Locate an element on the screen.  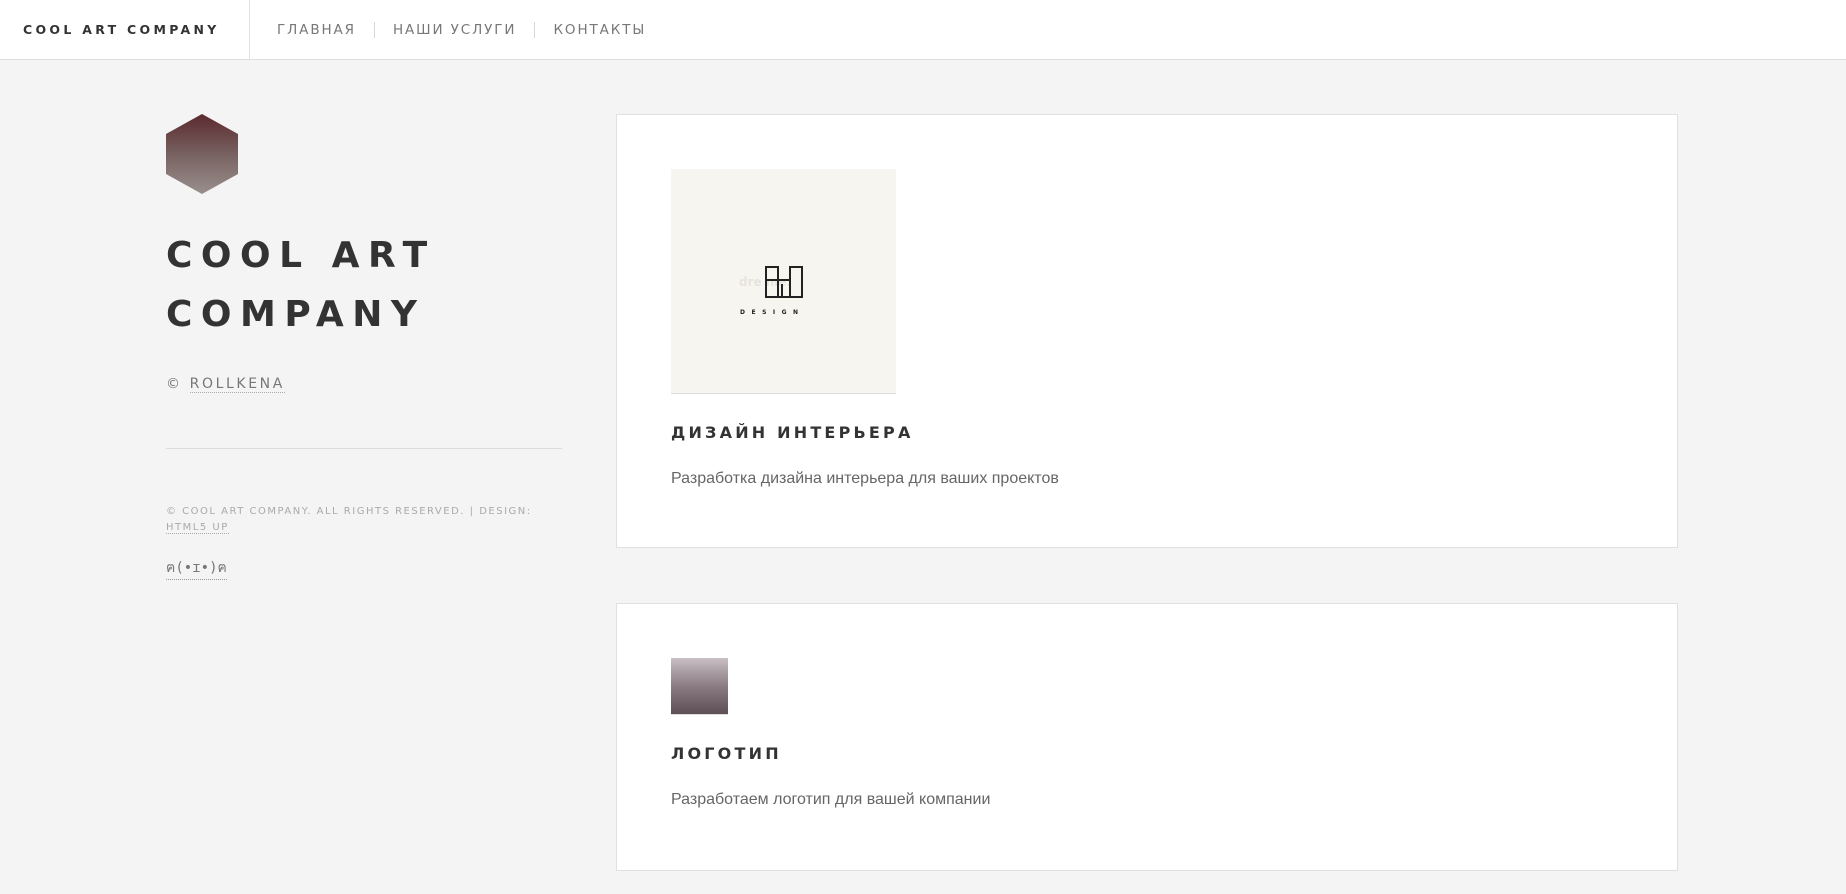
nav-item-contacts: КОНТАКТЫ is located at coordinates (599, 30).